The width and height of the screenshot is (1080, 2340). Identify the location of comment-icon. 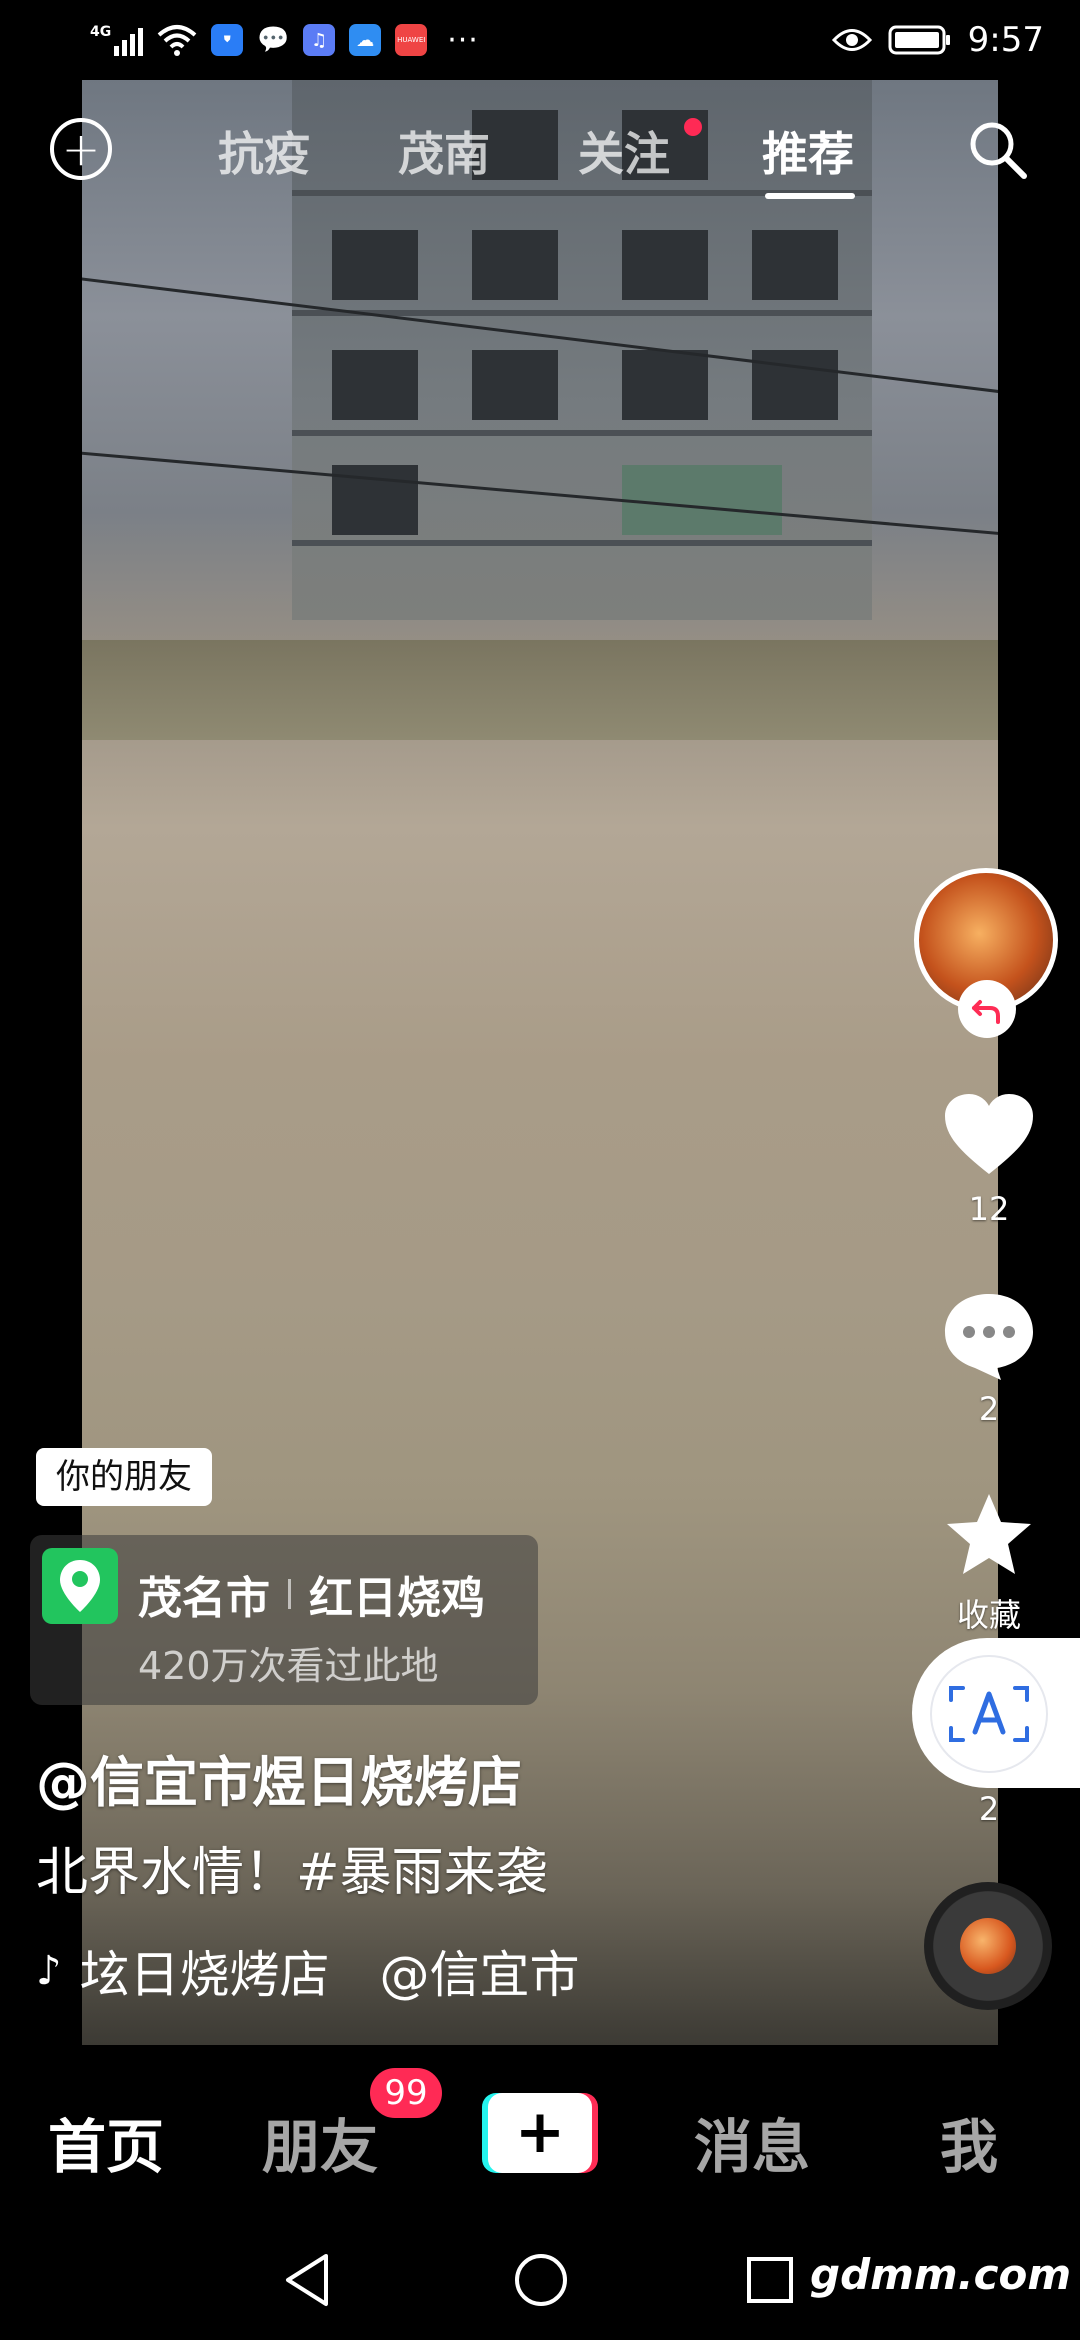
(989, 1337).